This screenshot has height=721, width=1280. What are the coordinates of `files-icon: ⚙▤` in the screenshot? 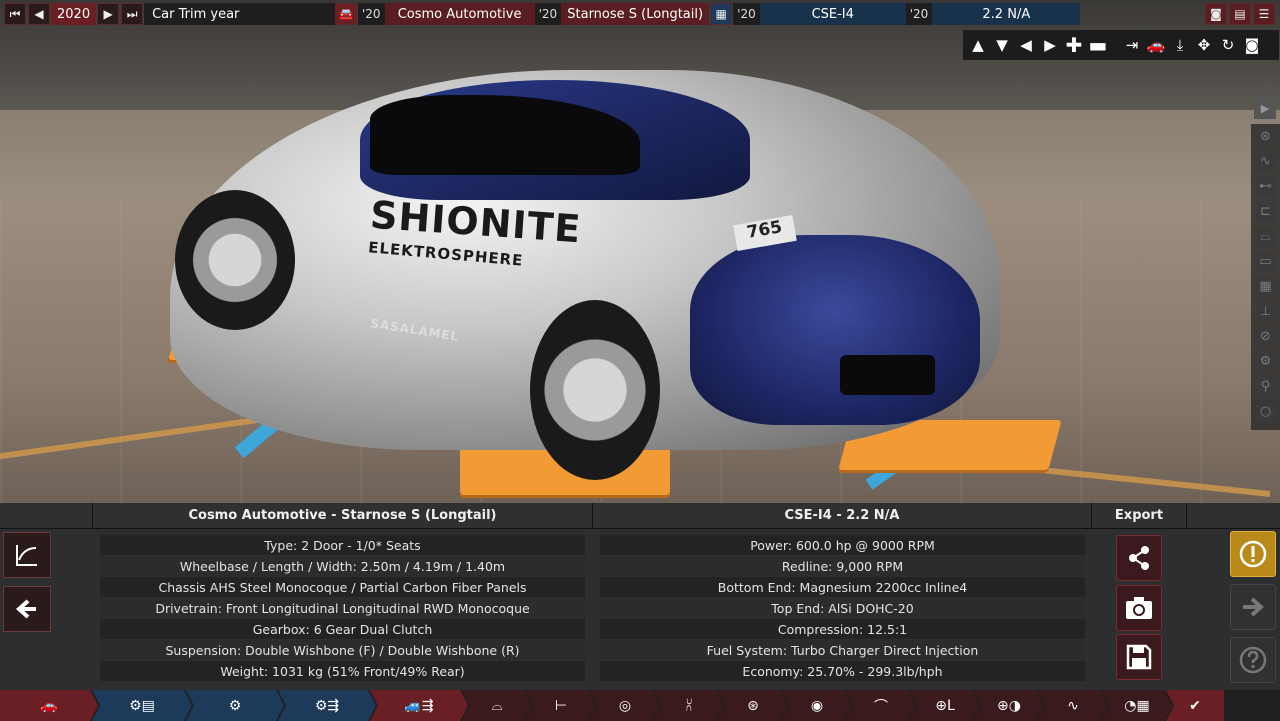 It's located at (142, 705).